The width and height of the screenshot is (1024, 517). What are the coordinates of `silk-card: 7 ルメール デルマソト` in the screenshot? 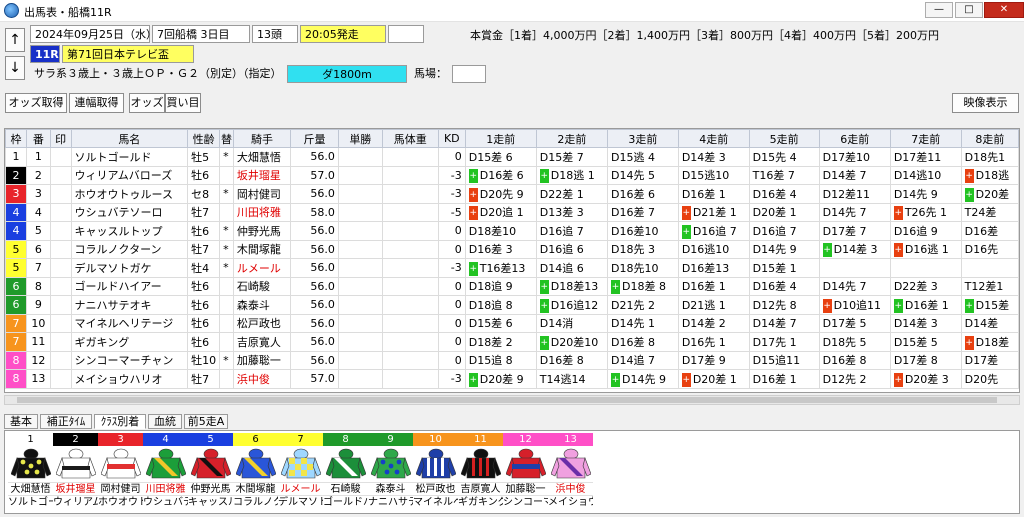 It's located at (300, 472).